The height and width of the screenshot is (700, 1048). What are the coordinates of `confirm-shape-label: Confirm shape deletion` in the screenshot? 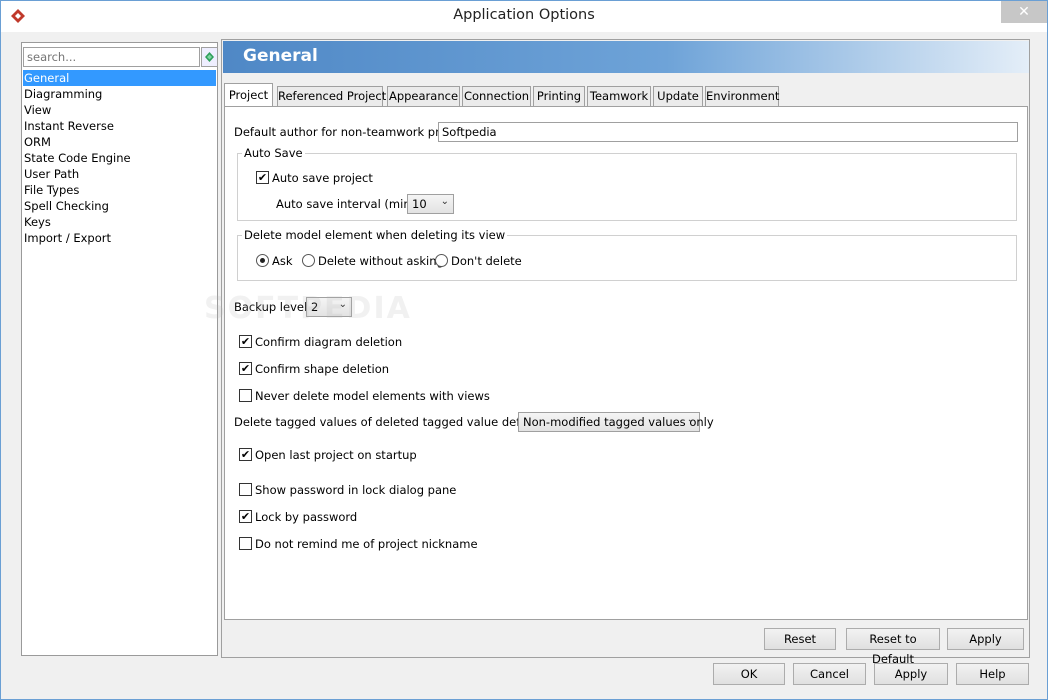 It's located at (322, 369).